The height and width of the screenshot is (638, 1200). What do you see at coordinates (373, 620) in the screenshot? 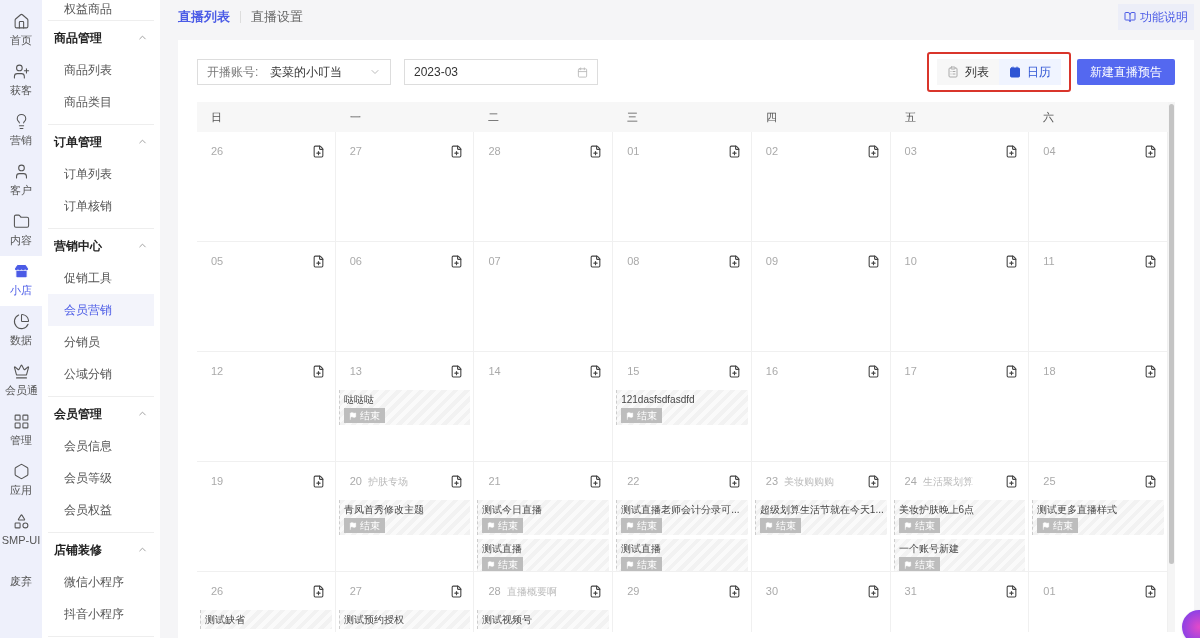
I see `event-title: 测试预约授权` at bounding box center [373, 620].